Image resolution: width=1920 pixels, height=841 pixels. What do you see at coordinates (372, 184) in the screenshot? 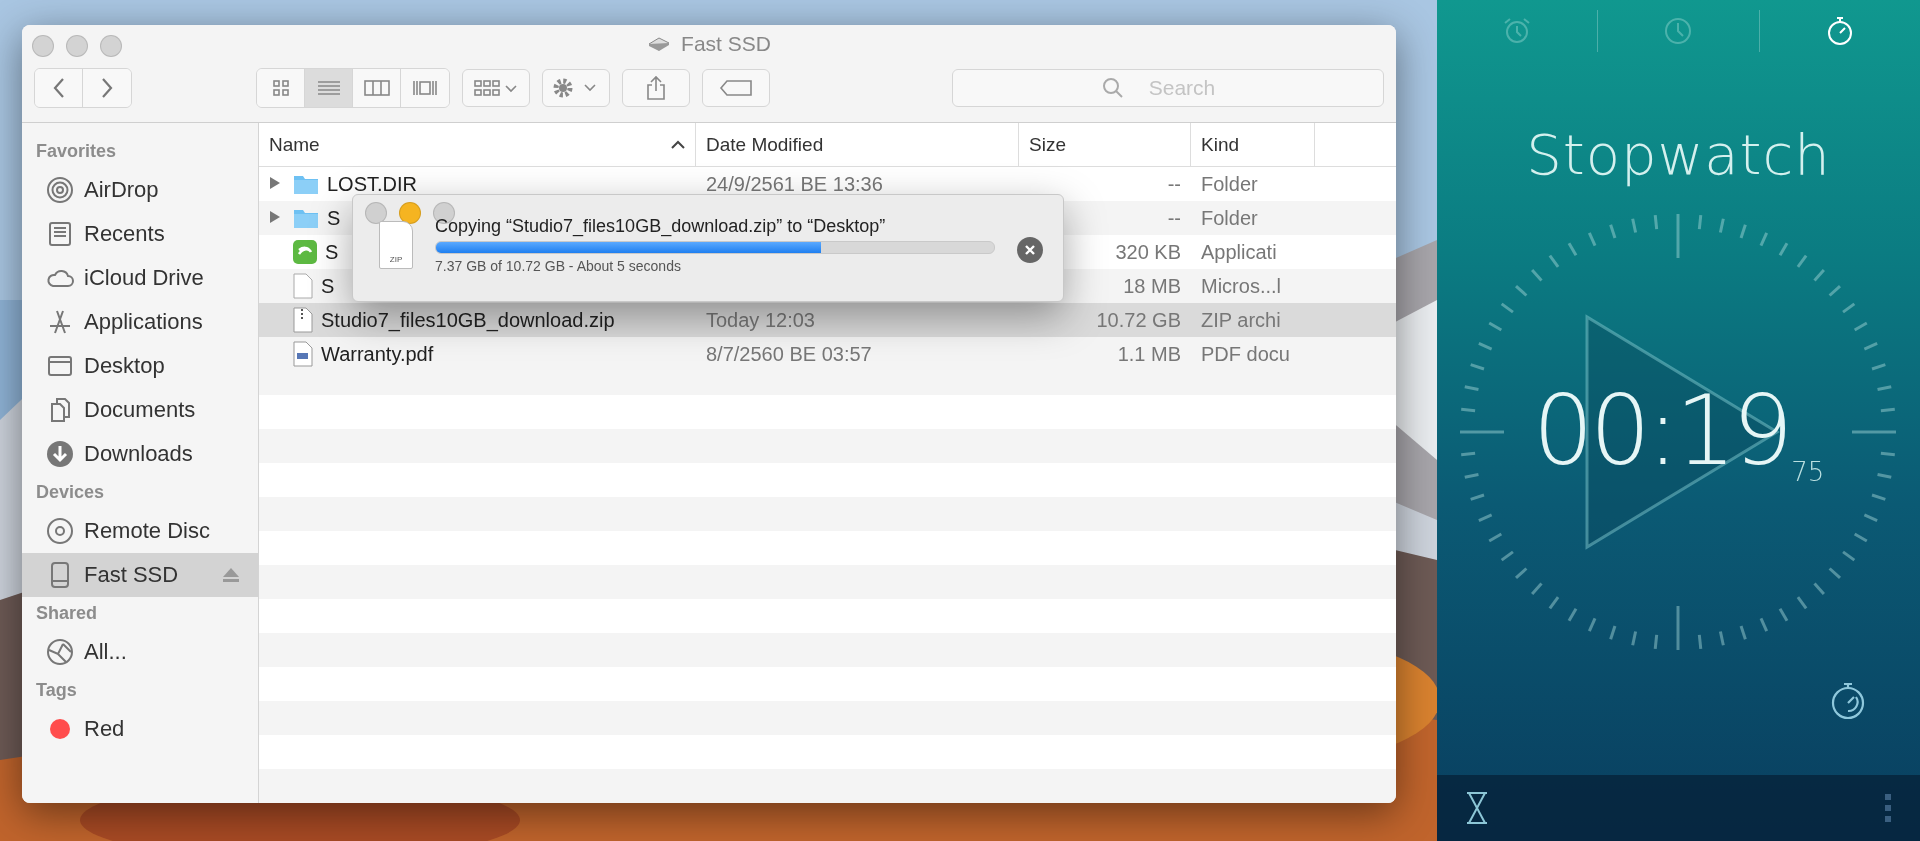
I see `file-name: LOST.DIR` at bounding box center [372, 184].